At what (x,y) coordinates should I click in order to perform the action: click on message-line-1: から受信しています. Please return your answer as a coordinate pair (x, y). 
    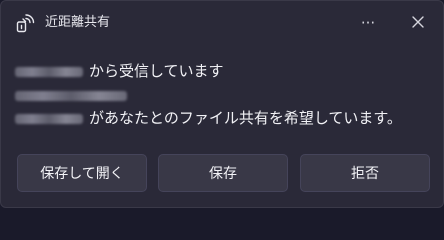
    Looking at the image, I should click on (119, 71).